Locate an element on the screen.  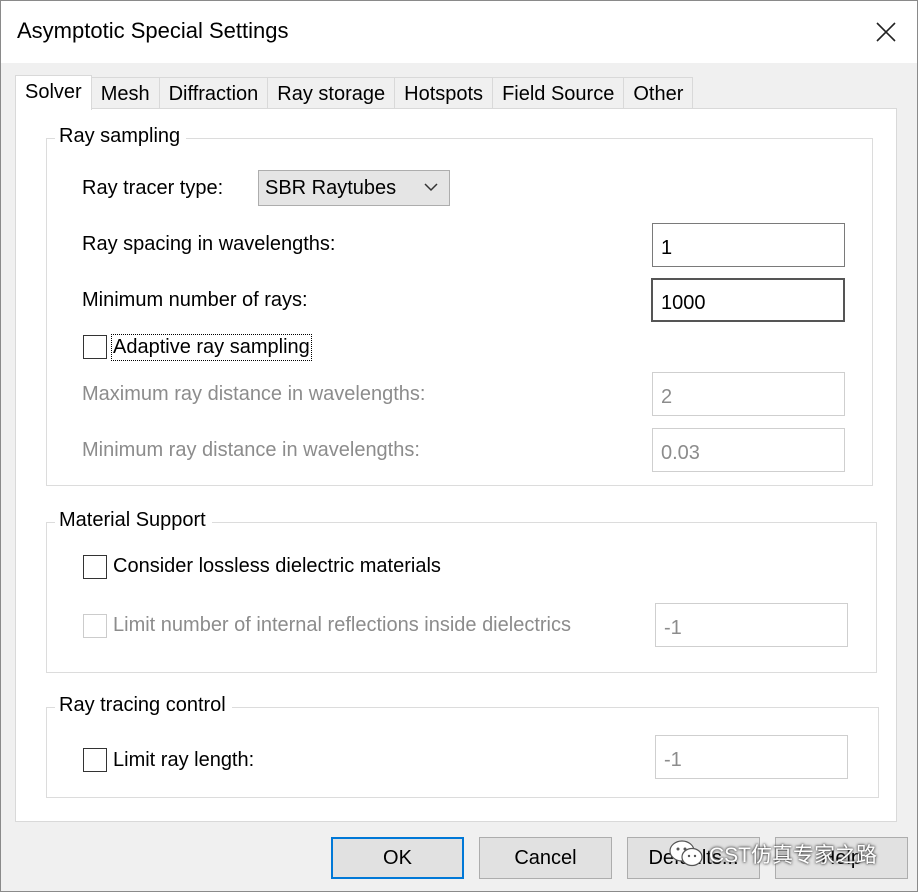
tab-solver: Solver is located at coordinates (53, 92).